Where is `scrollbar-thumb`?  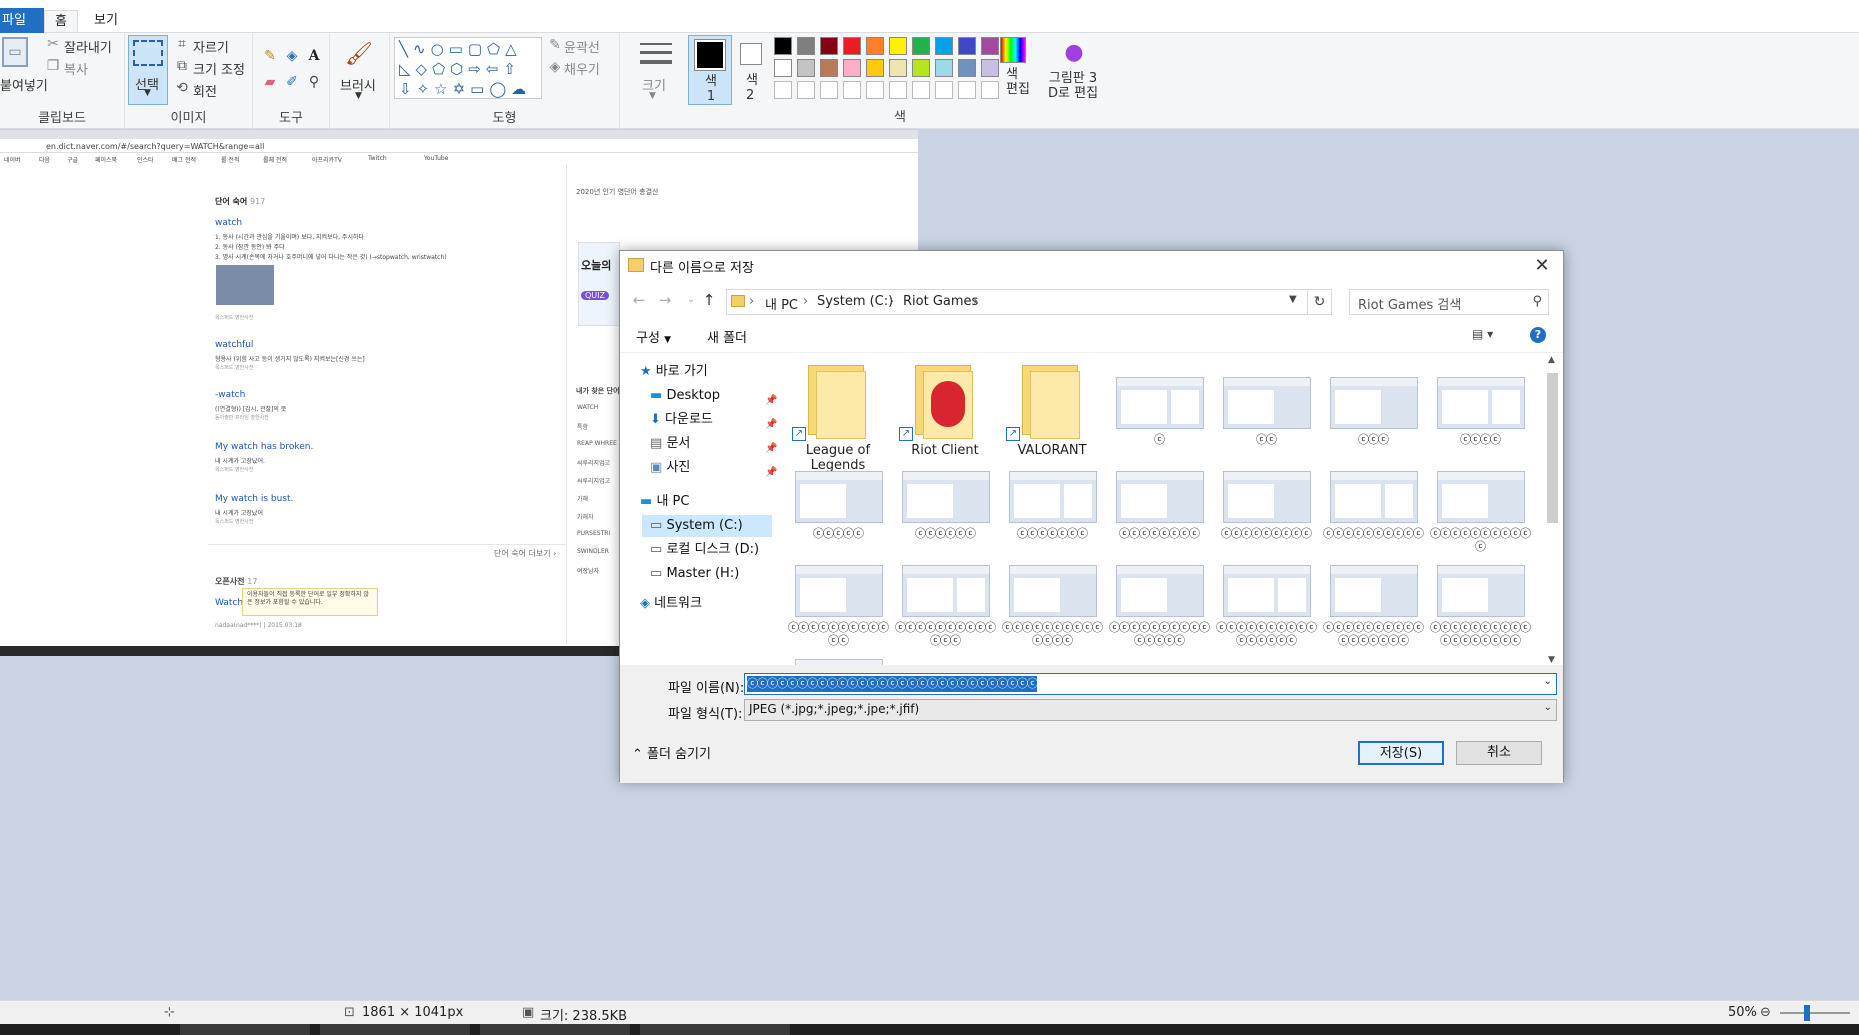
scrollbar-thumb is located at coordinates (1552, 448).